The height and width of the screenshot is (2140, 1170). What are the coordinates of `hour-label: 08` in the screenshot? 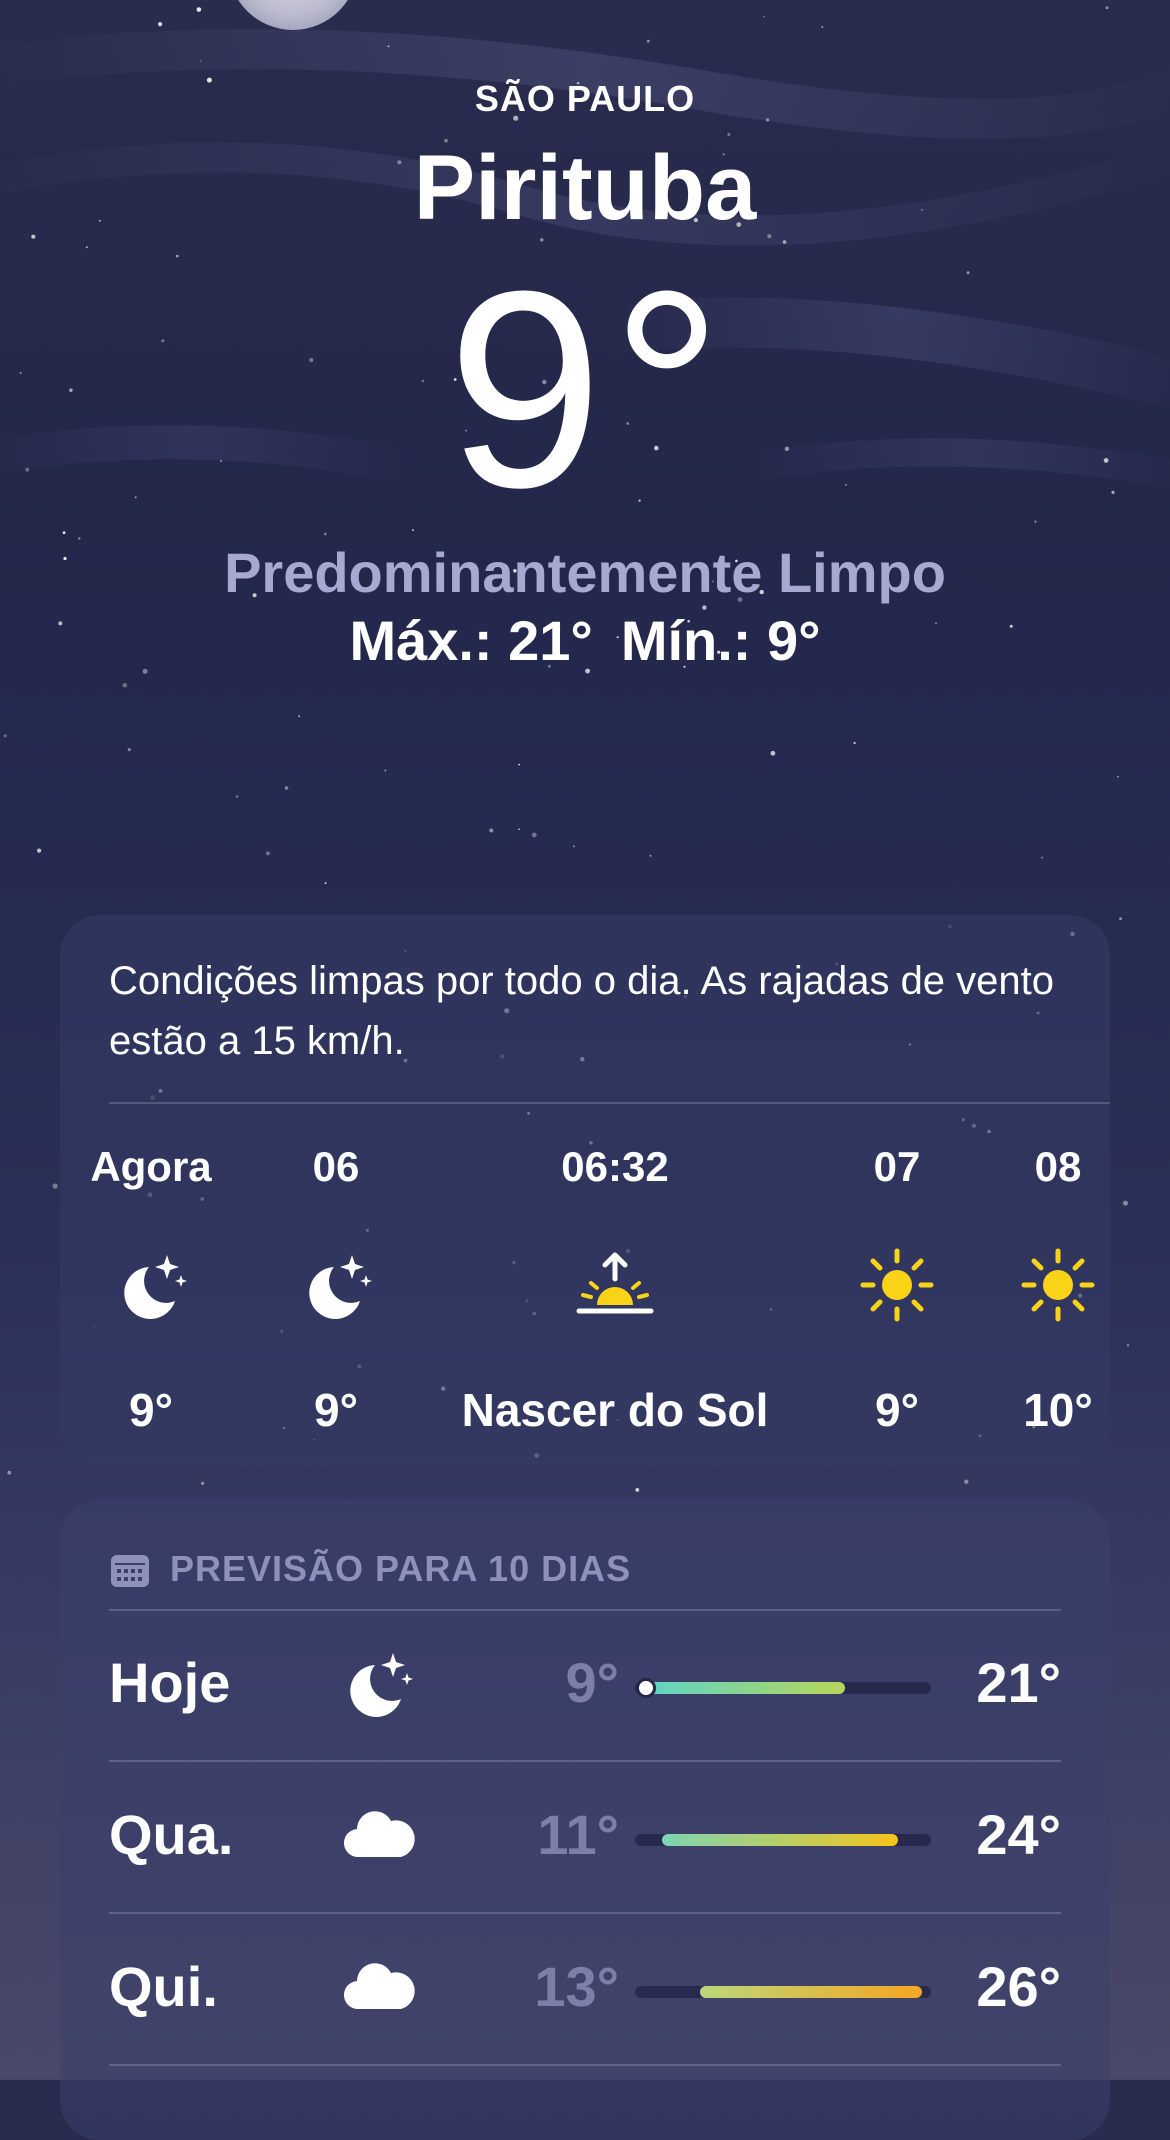 It's located at (1058, 1166).